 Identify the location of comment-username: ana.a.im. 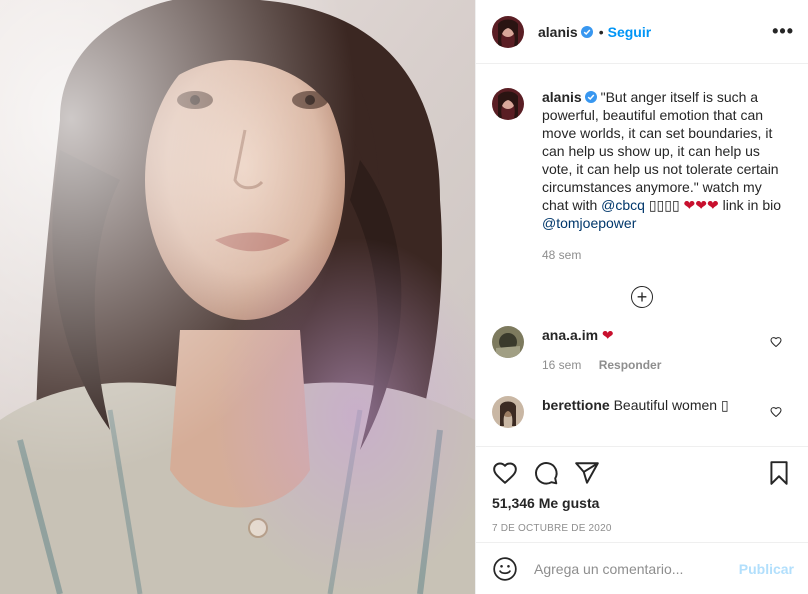
(570, 335).